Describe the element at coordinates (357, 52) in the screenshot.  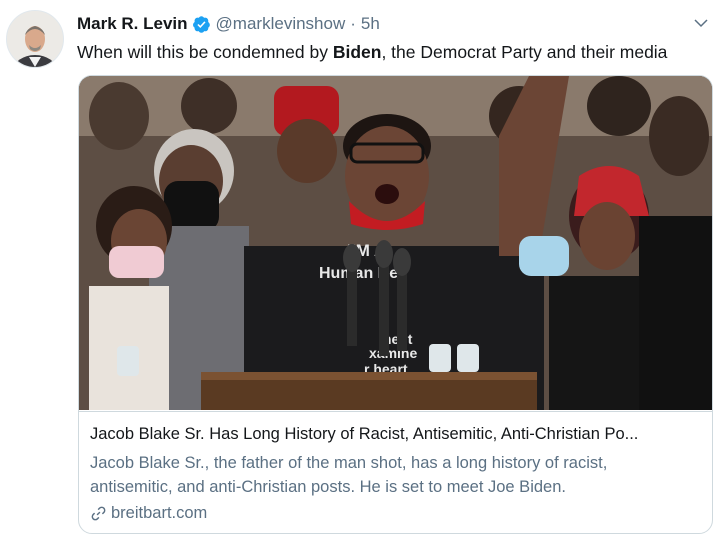
I see `tweet-text-bold: Biden` at that location.